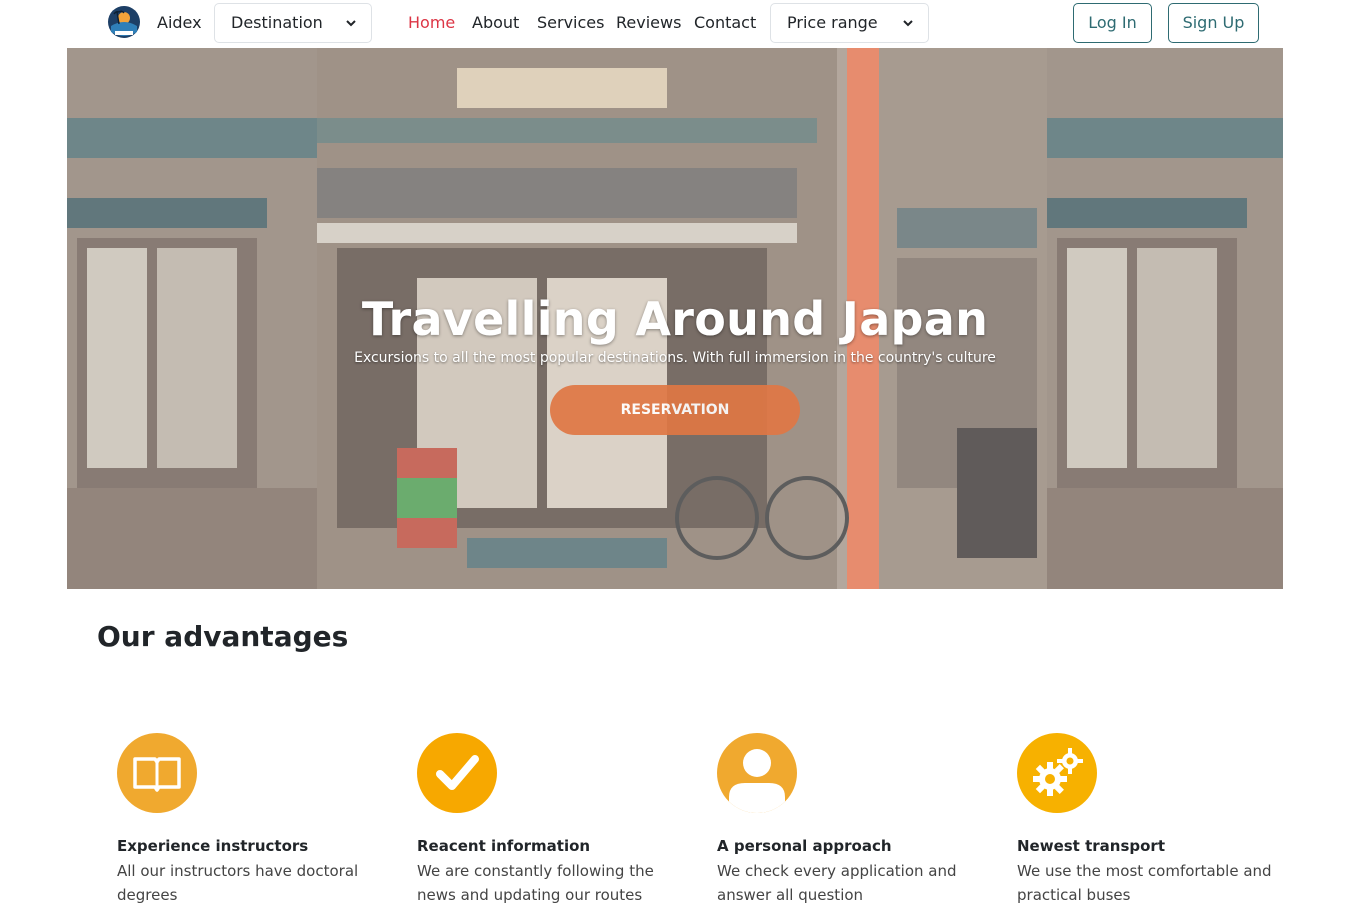 The width and height of the screenshot is (1350, 908). What do you see at coordinates (675, 410) in the screenshot?
I see `reservation-button: RESERVATION` at bounding box center [675, 410].